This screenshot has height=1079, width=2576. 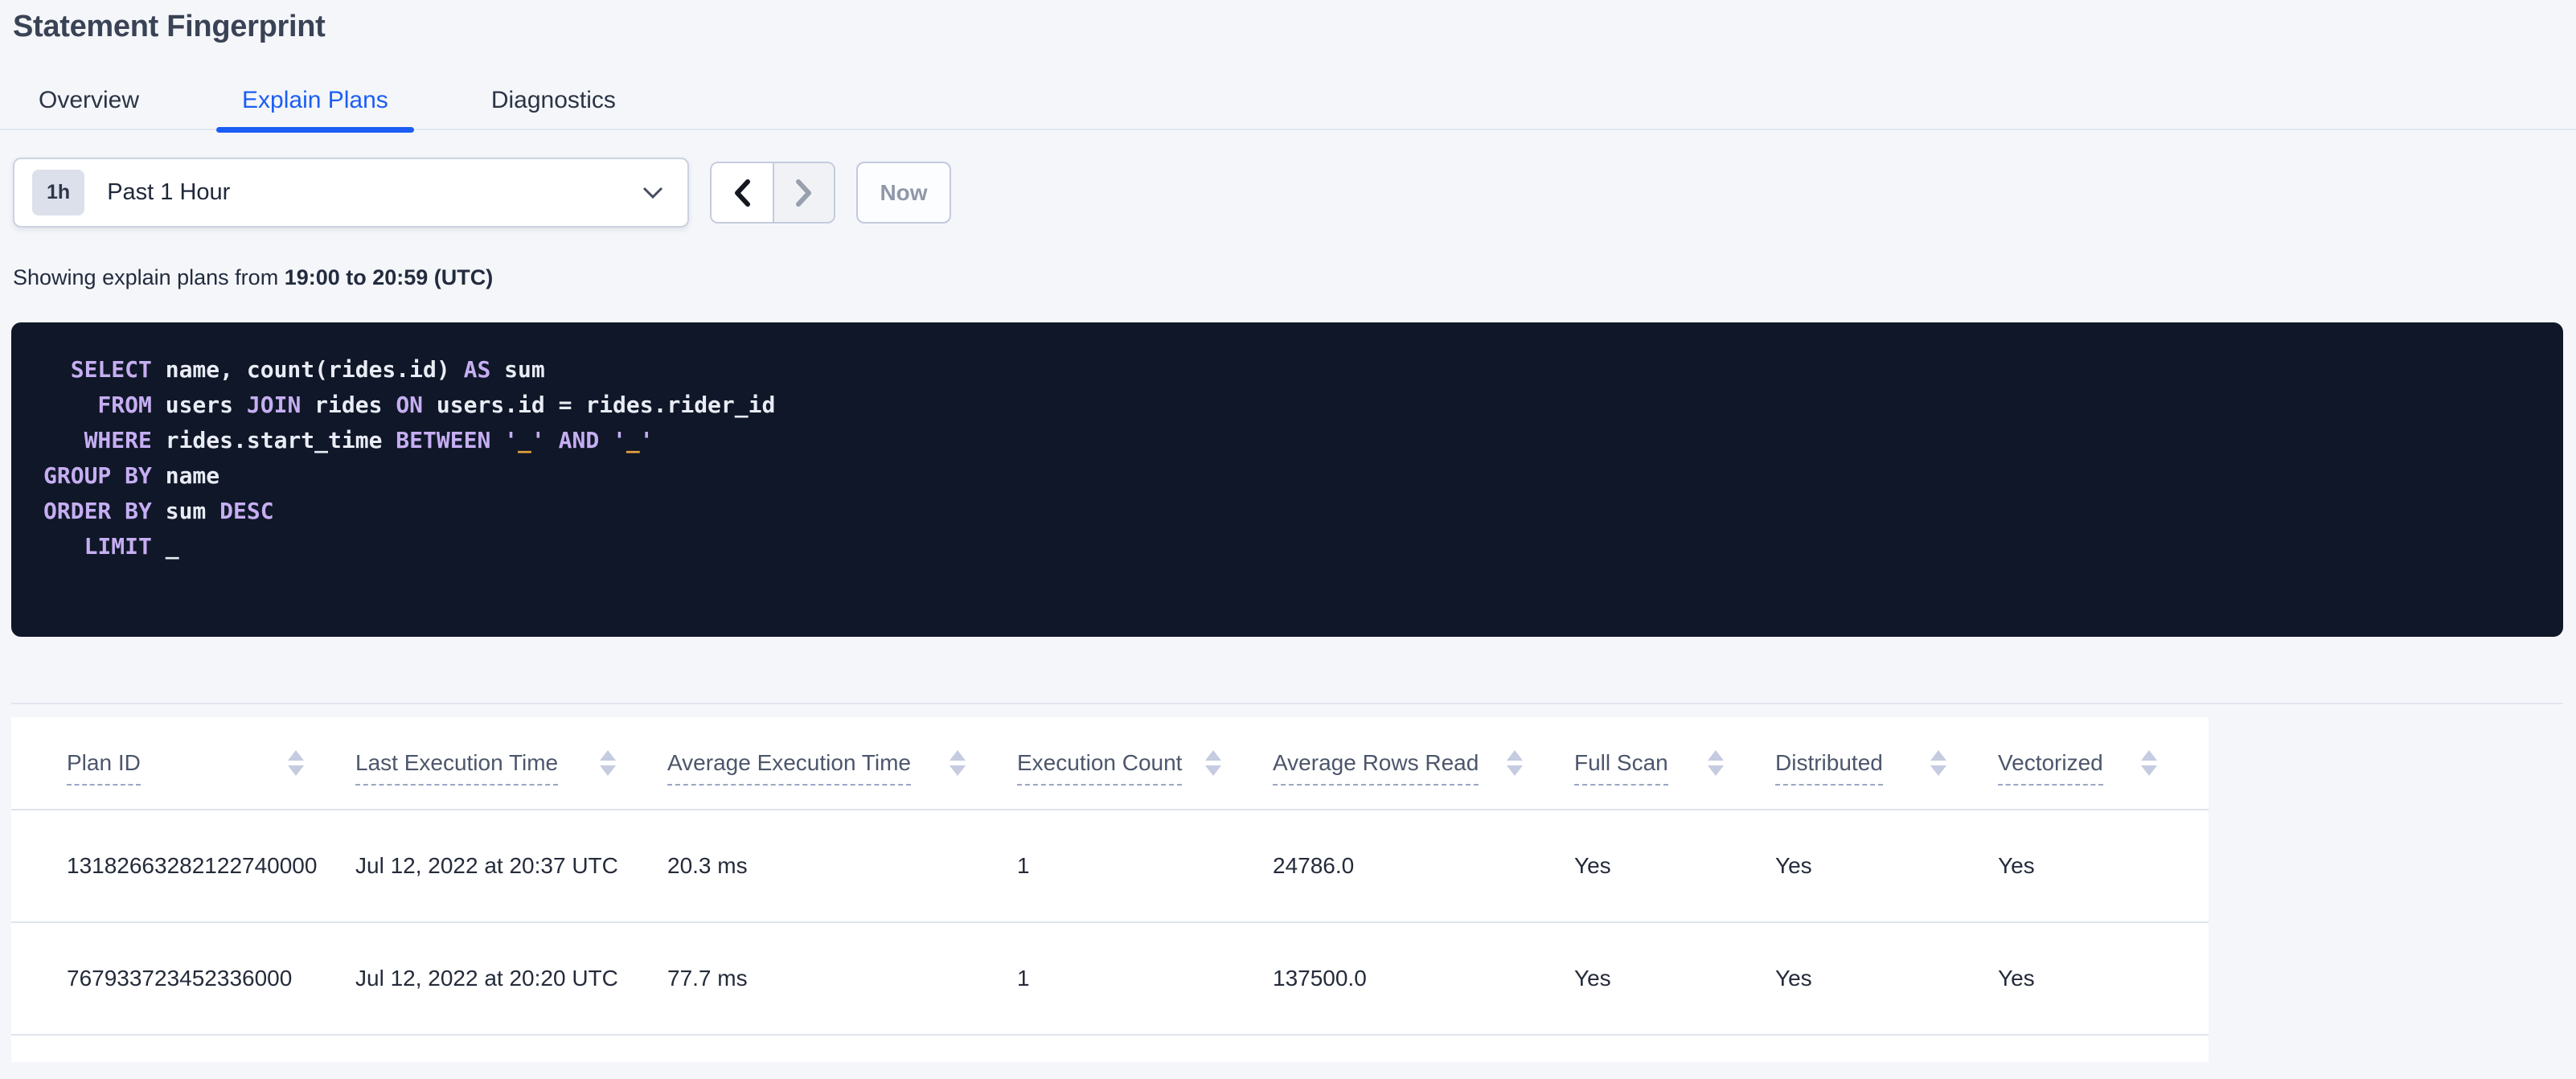 What do you see at coordinates (1376, 768) in the screenshot?
I see `column-label-average-rows-read: Average Rows Read` at bounding box center [1376, 768].